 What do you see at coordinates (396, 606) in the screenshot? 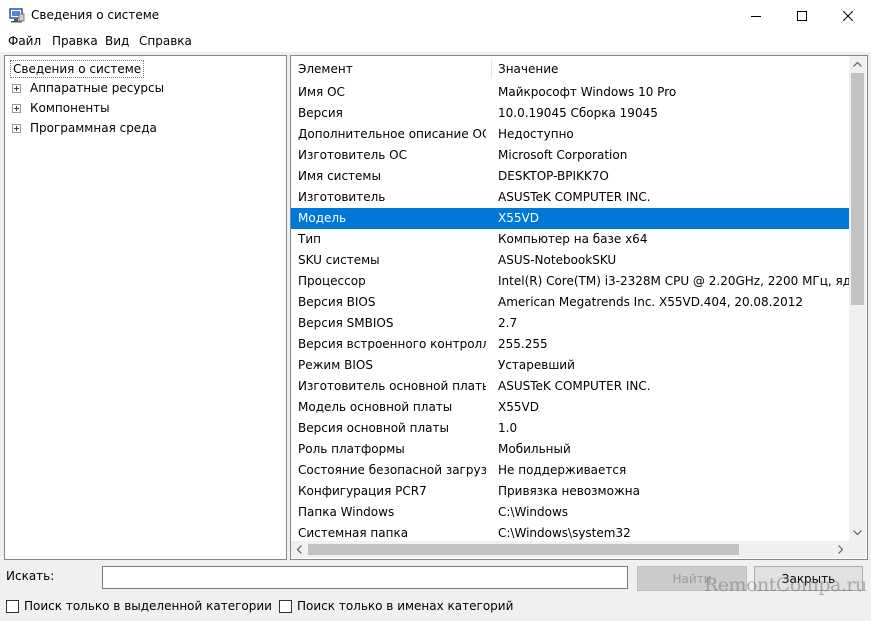
I see `search-category-names-option: Поиск только в именах категорий` at bounding box center [396, 606].